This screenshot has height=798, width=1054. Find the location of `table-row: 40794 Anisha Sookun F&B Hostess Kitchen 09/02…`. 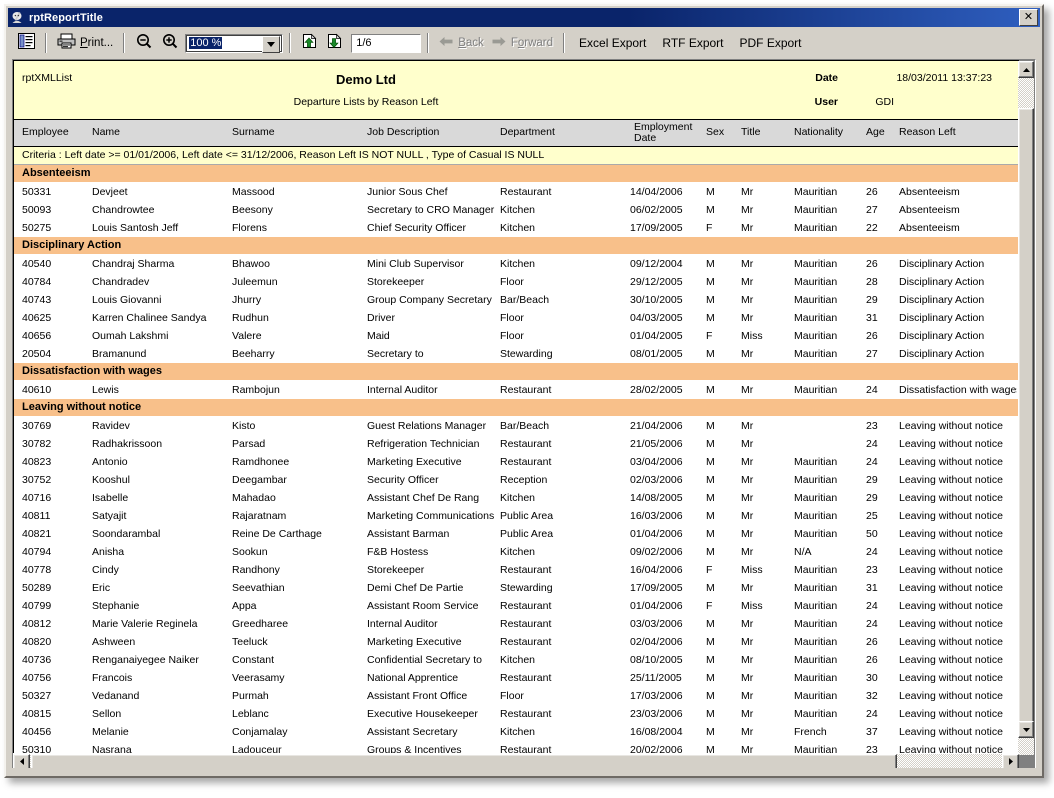

table-row: 40794 Anisha Sookun F&B Hostess Kitchen 09/02… is located at coordinates (516, 552).